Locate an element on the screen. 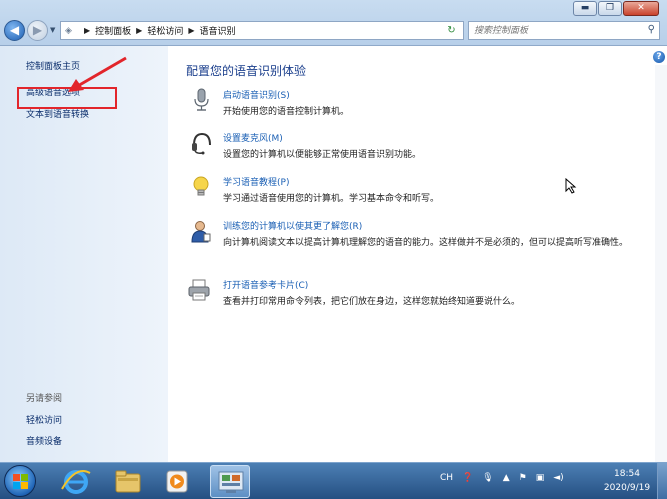  language-indicator: CH is located at coordinates (446, 478).